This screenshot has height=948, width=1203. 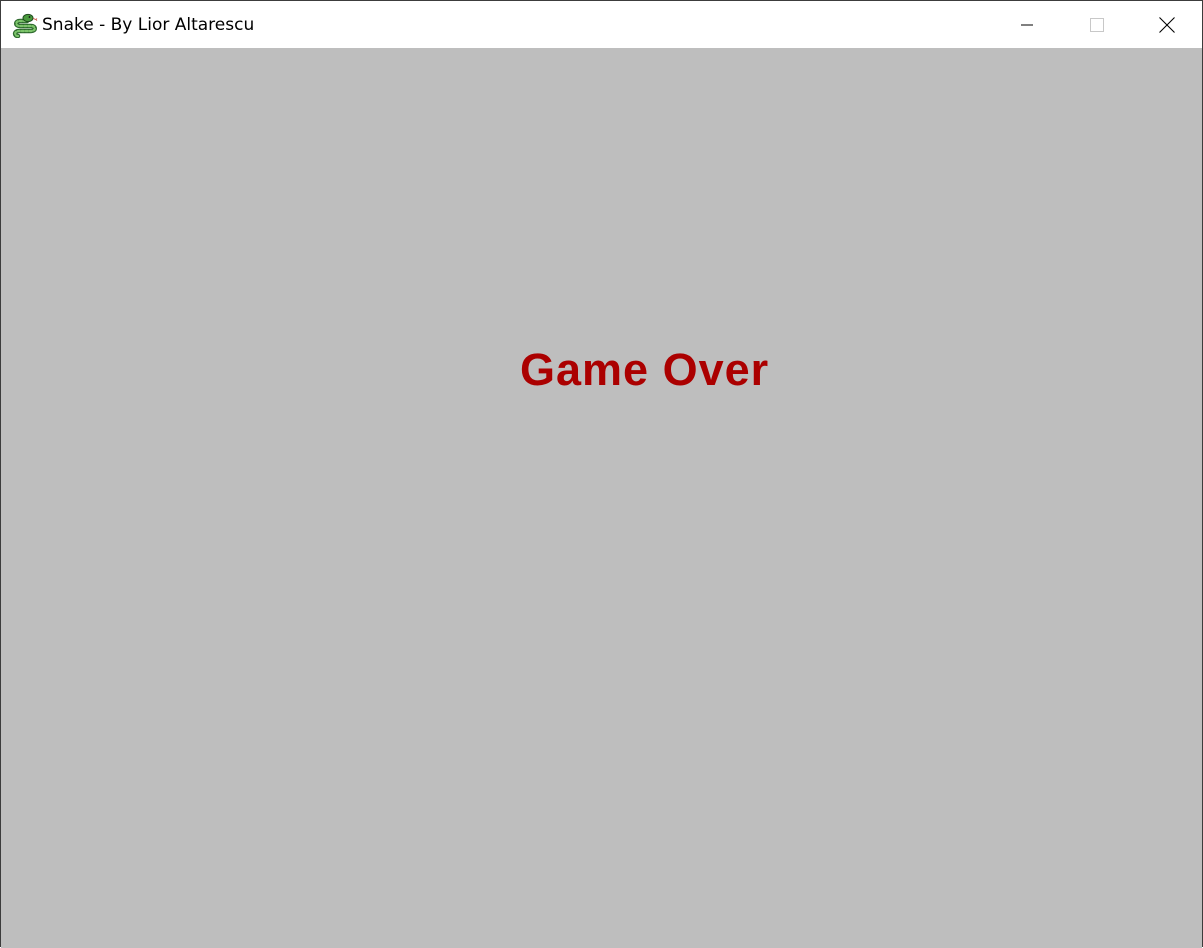 I want to click on maximize-icon, so click(x=1097, y=24).